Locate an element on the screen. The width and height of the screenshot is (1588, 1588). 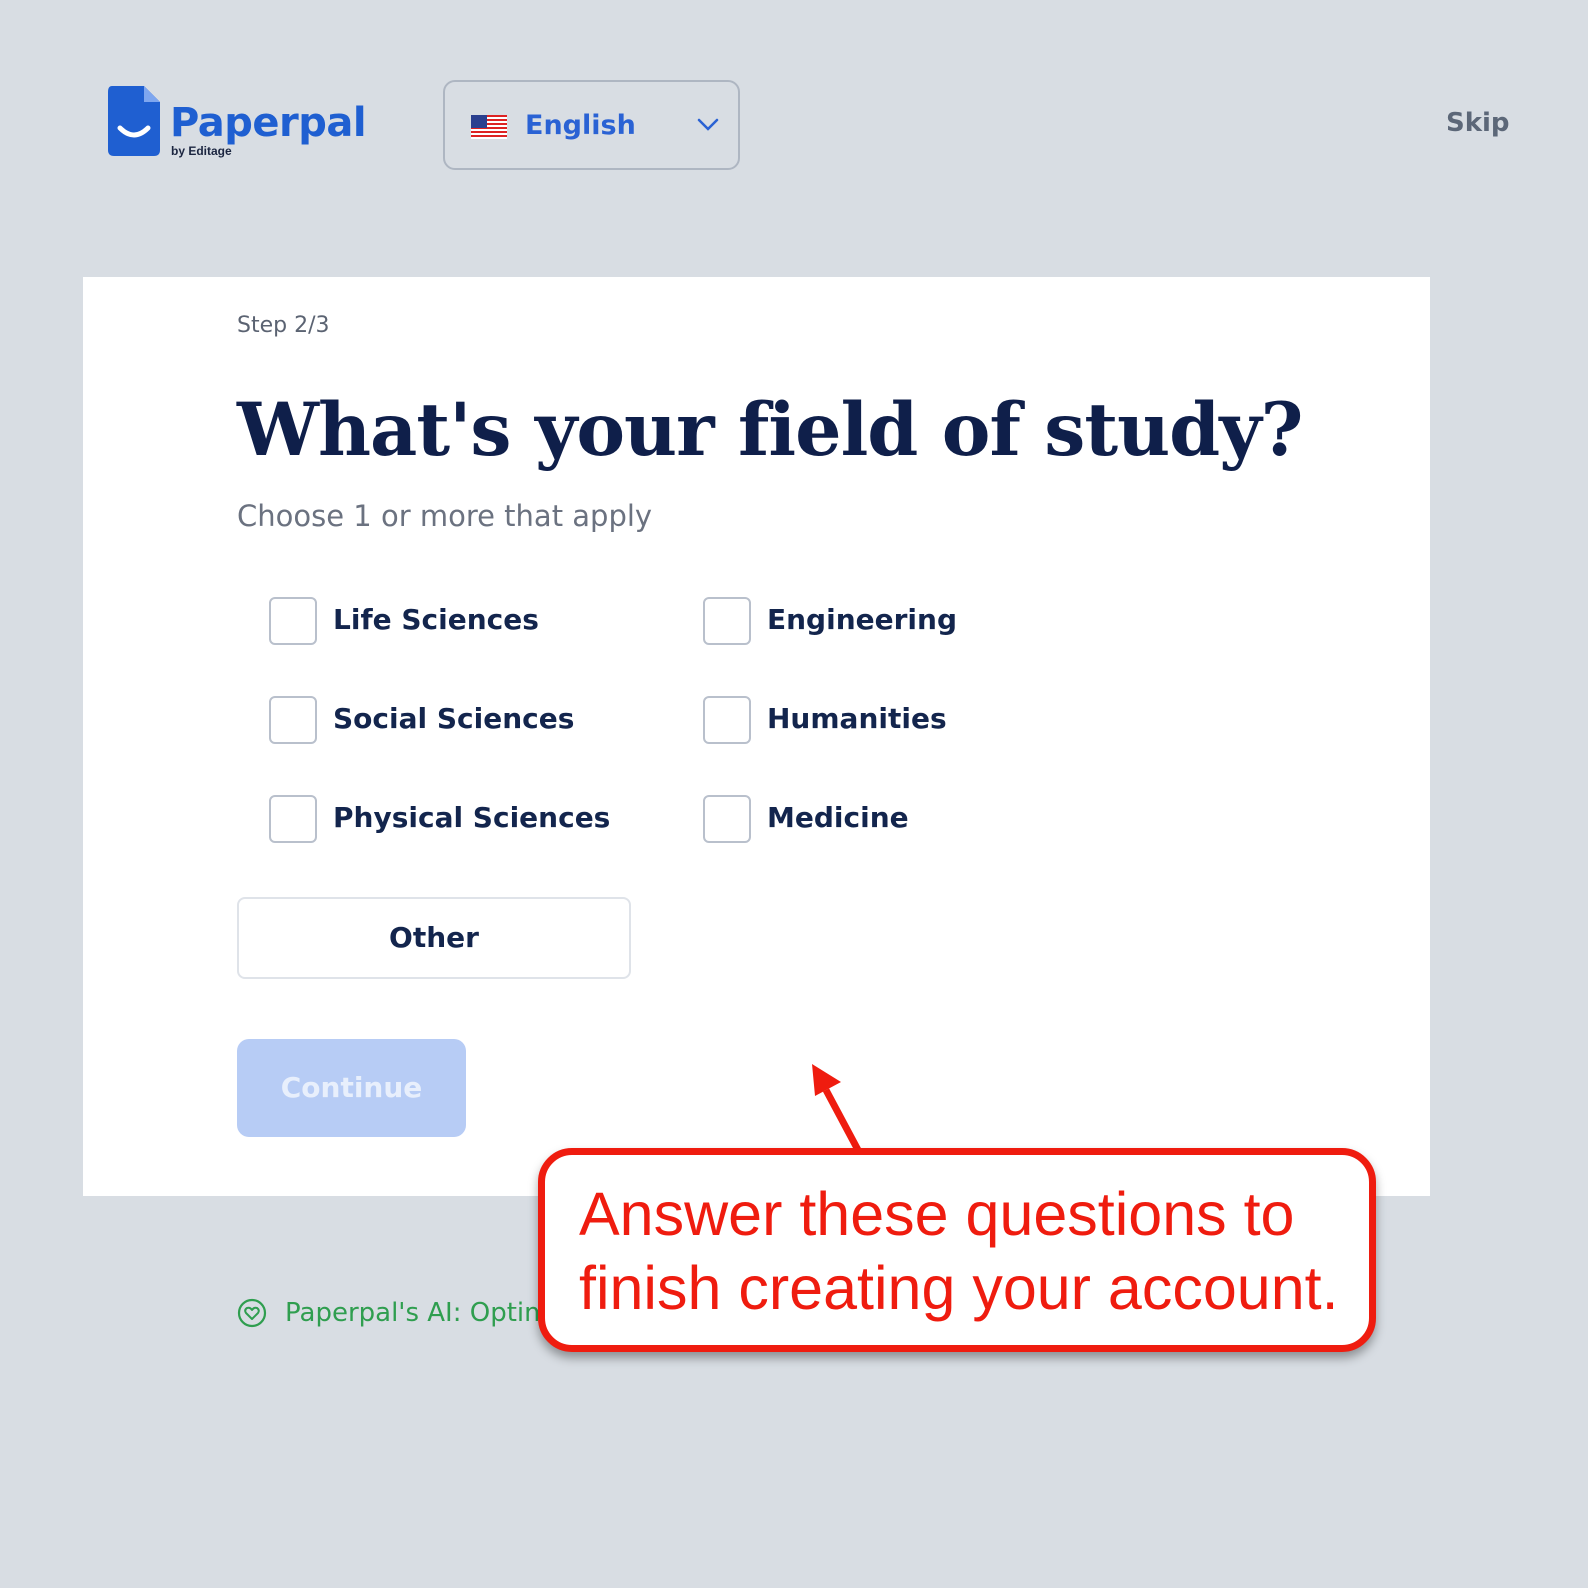
language-select: English is located at coordinates (591, 125).